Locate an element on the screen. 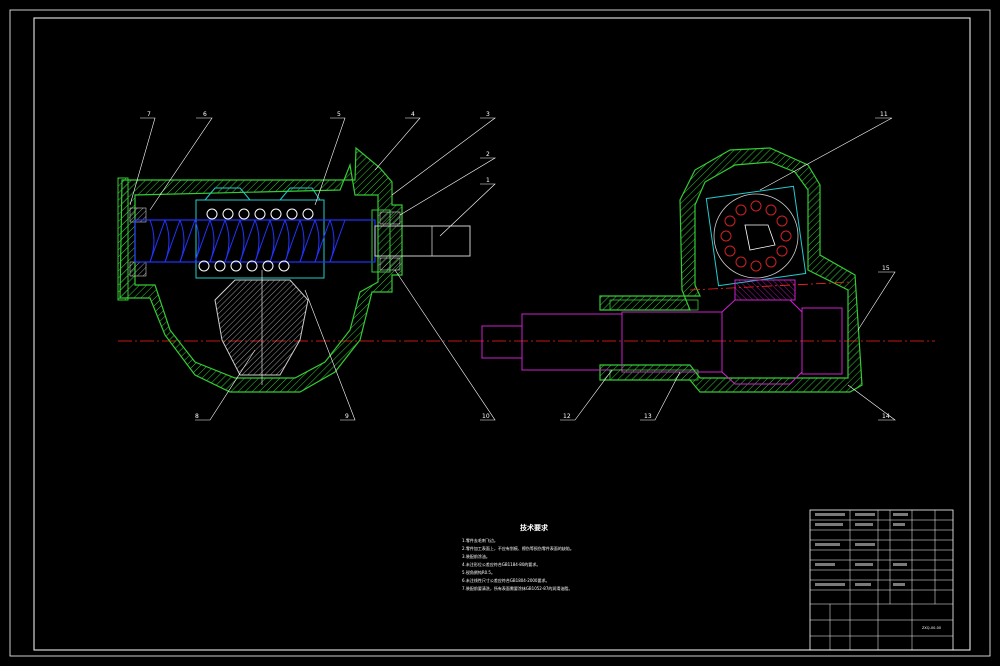 The width and height of the screenshot is (1000, 666). label-10: 10 is located at coordinates (486, 416).